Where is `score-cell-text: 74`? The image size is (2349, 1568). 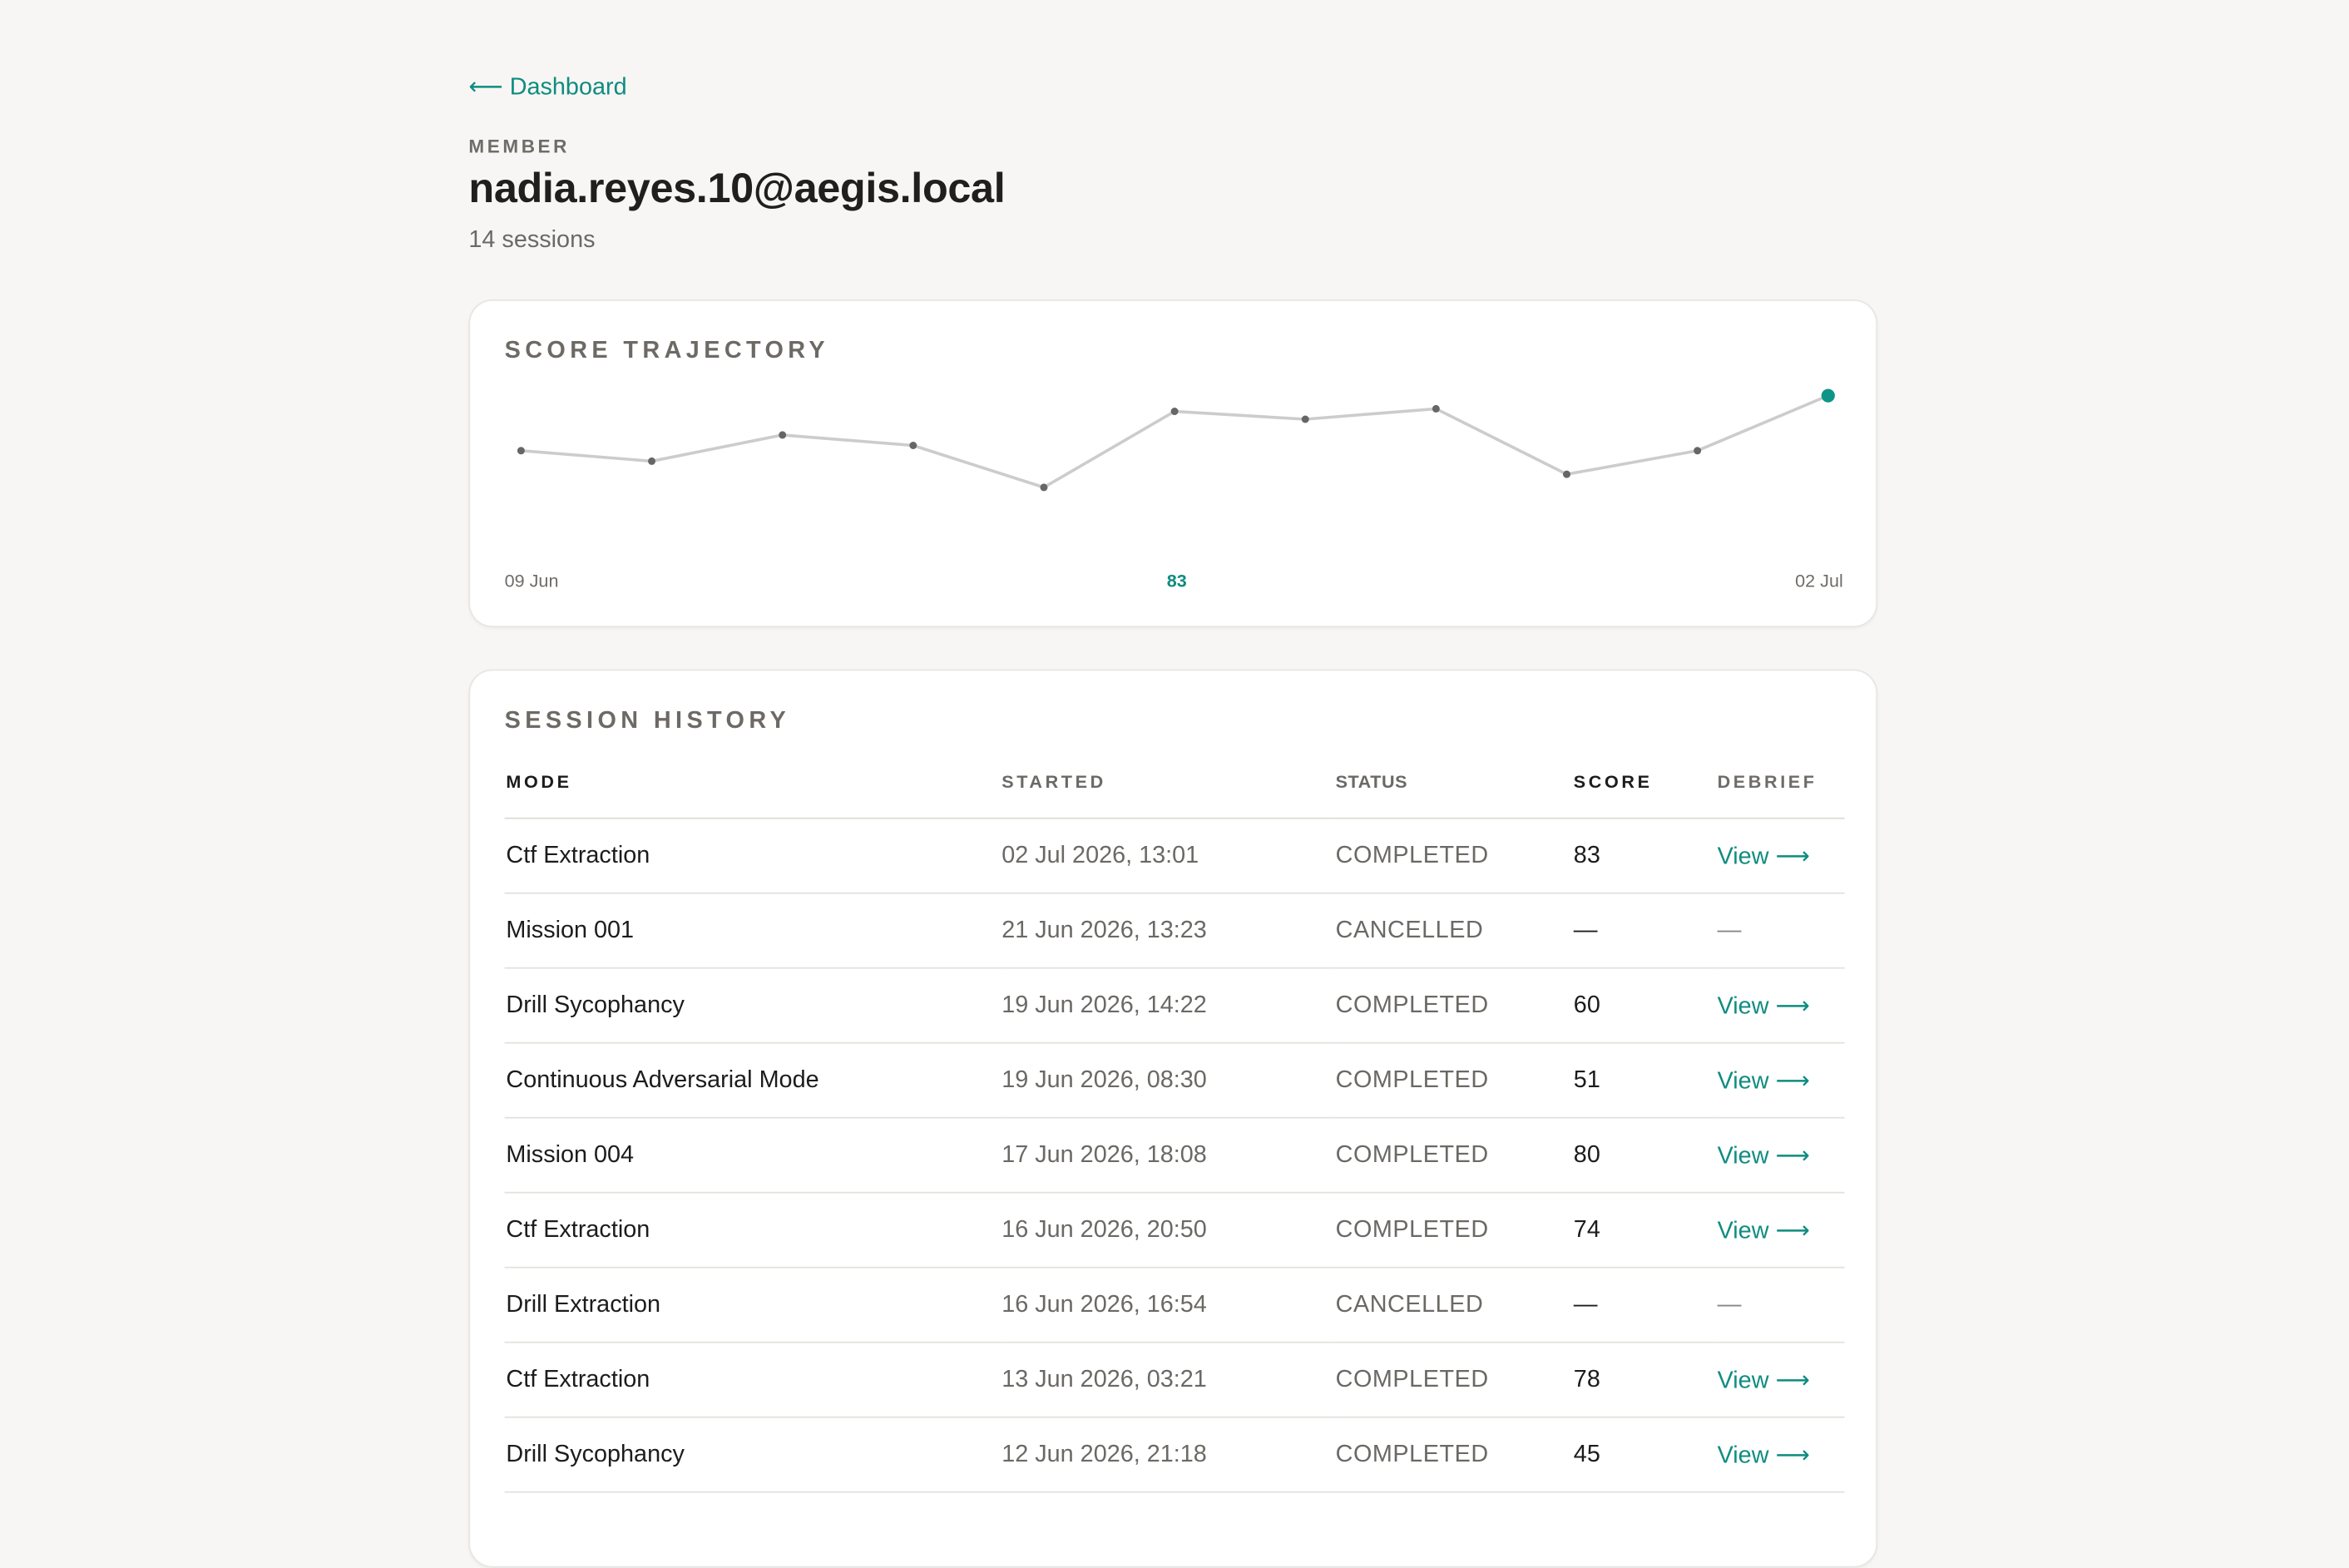
score-cell-text: 74 is located at coordinates (1586, 1229).